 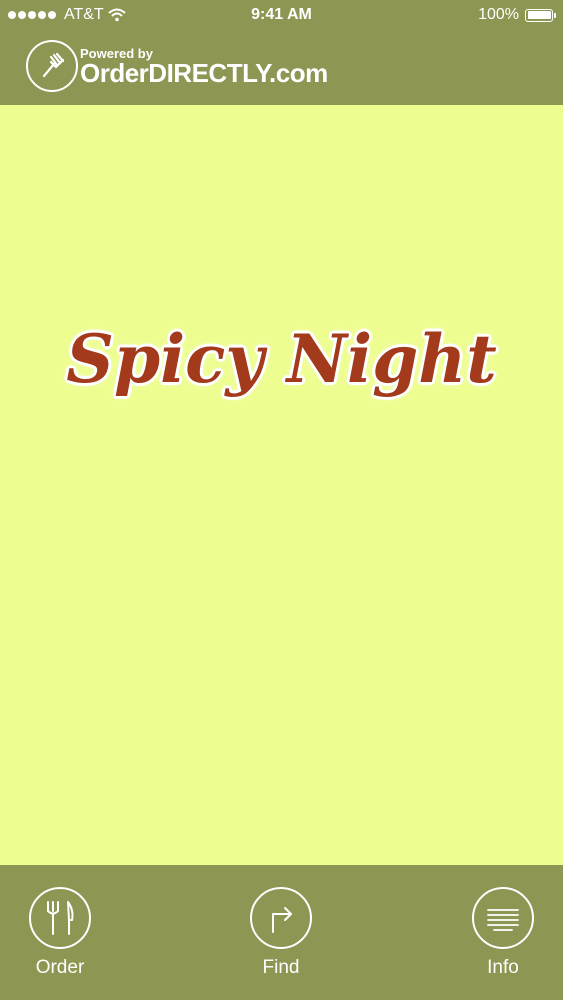 I want to click on tab-info: Info, so click(x=503, y=933).